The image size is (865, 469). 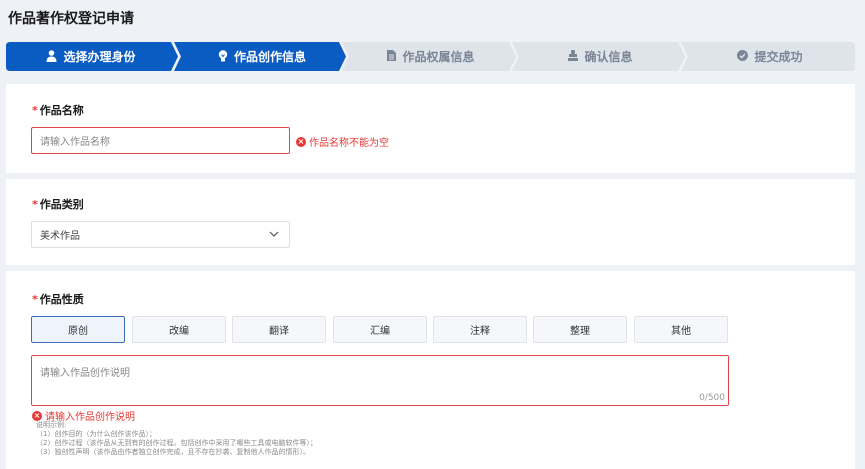 I want to click on stamp-icon, so click(x=573, y=56).